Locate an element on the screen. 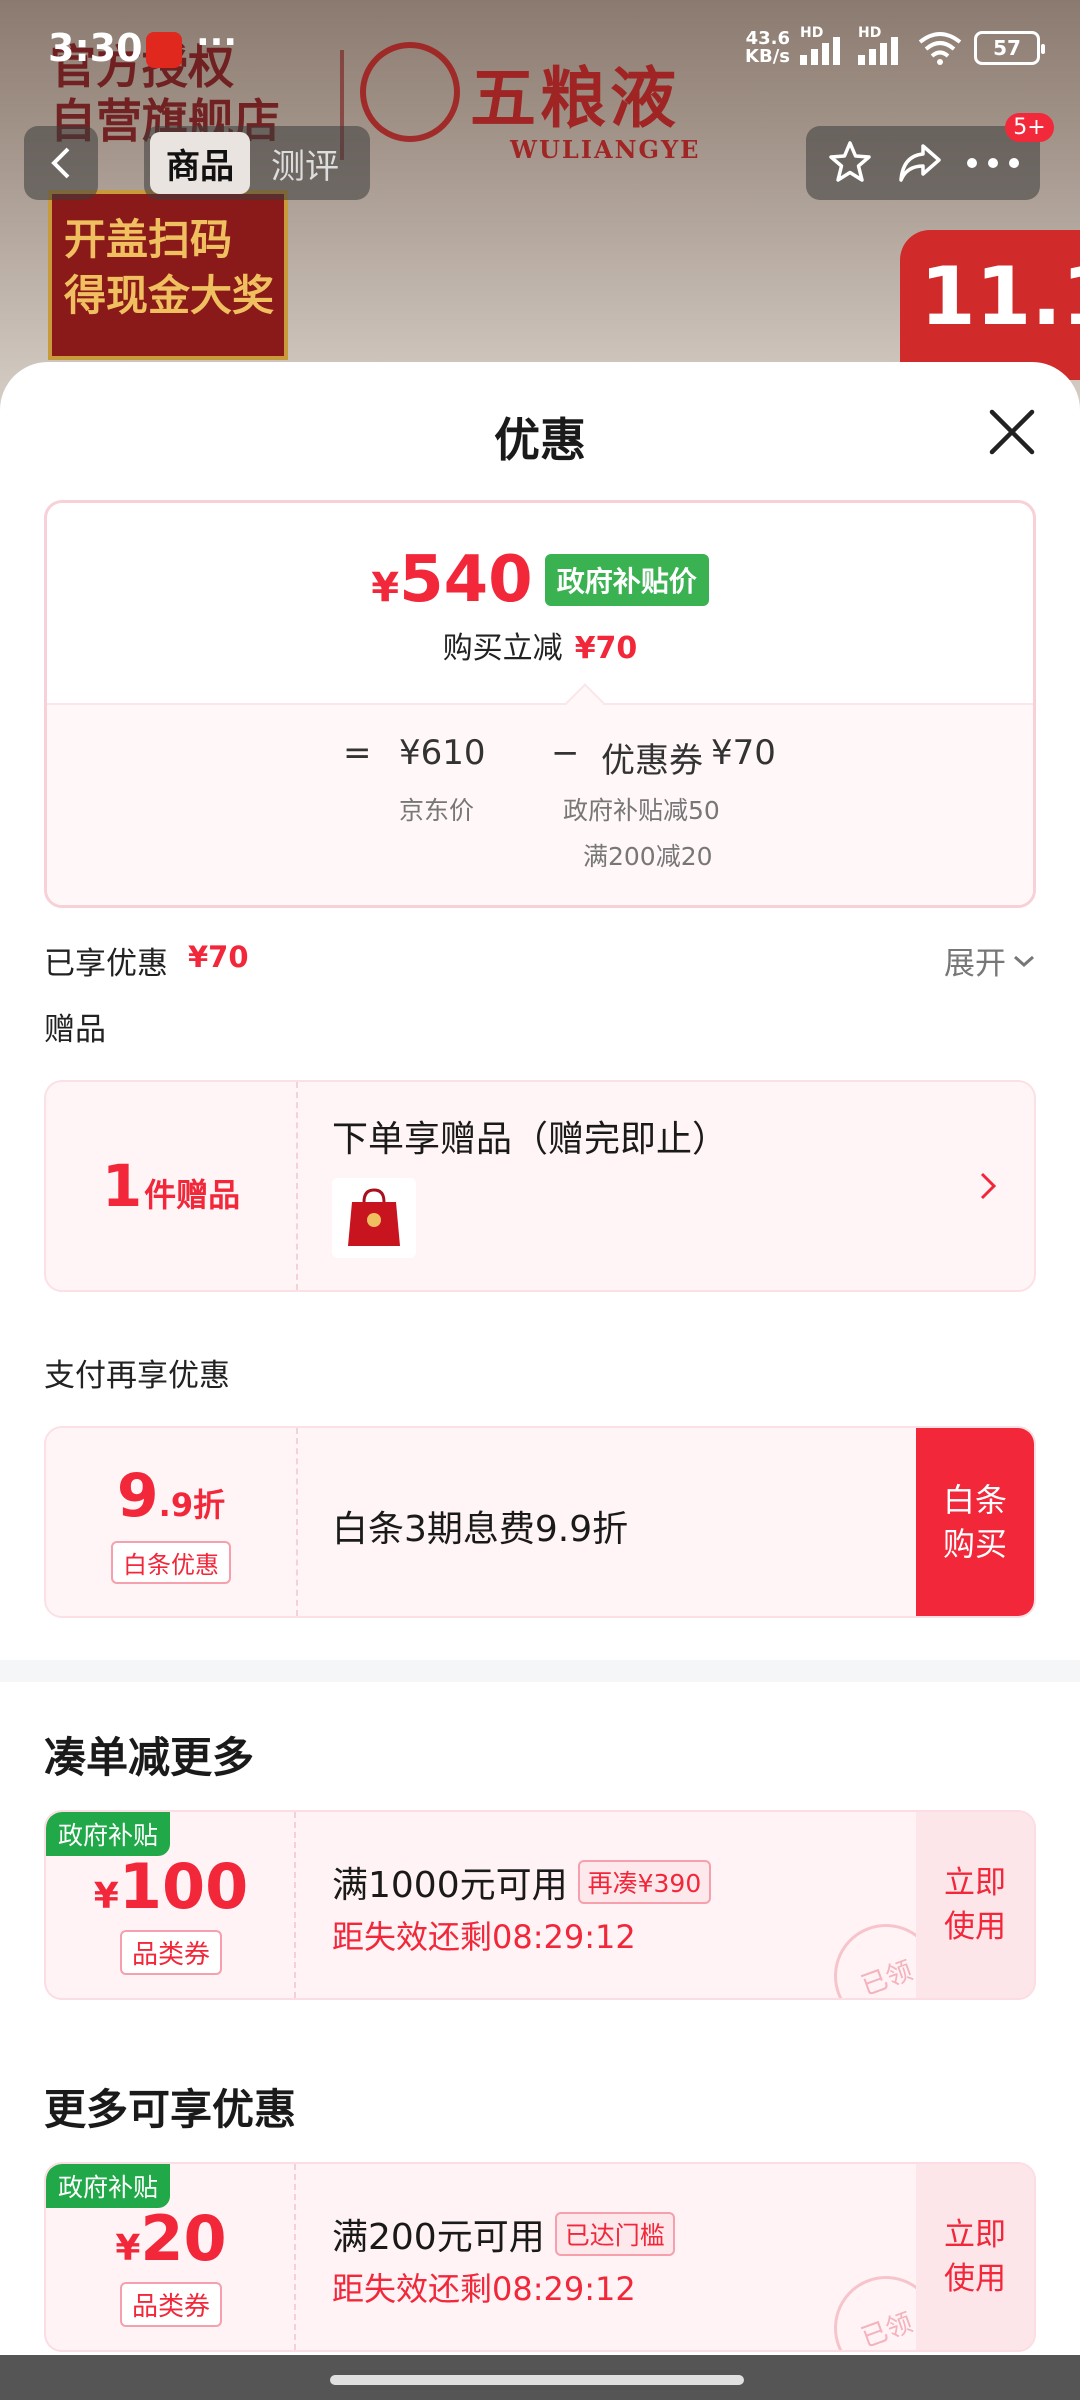 The width and height of the screenshot is (1080, 2400). coupon-condition: 满200元可用 已达门槛 is located at coordinates (503, 2234).